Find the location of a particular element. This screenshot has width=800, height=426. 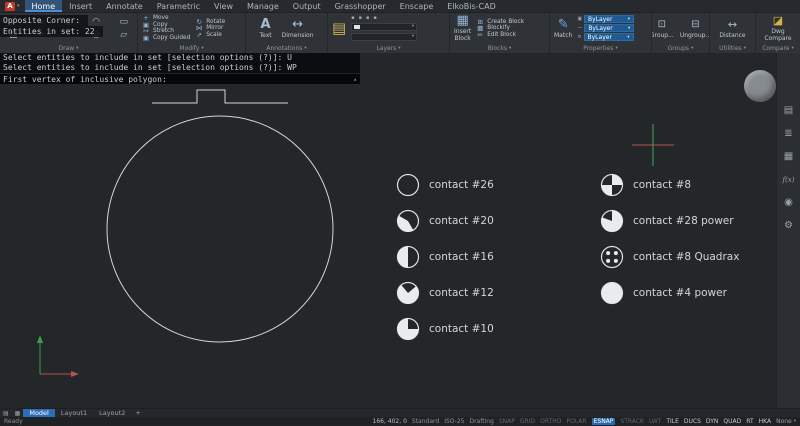

insert-block-tool: ▦ Insert Block is located at coordinates (462, 28).